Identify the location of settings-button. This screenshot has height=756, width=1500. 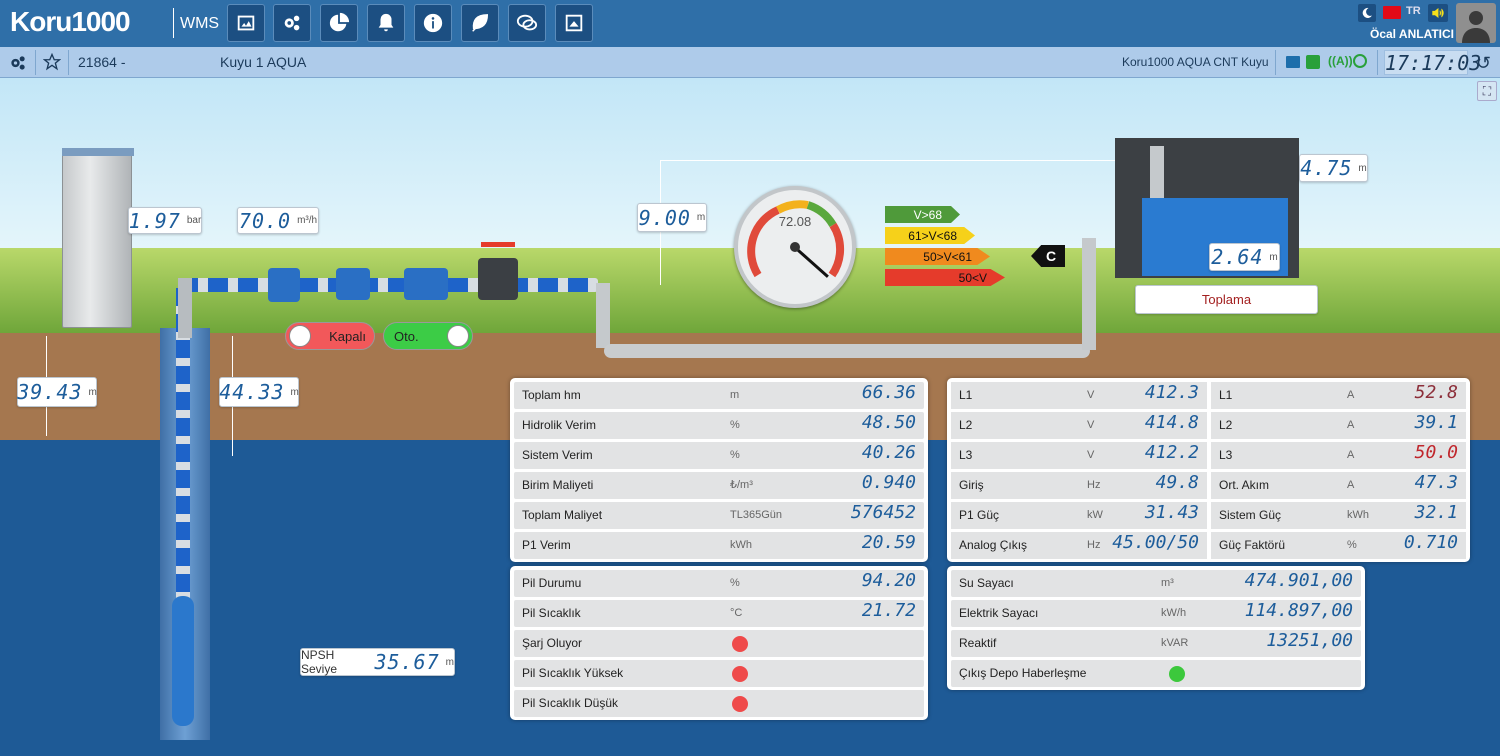
(292, 23).